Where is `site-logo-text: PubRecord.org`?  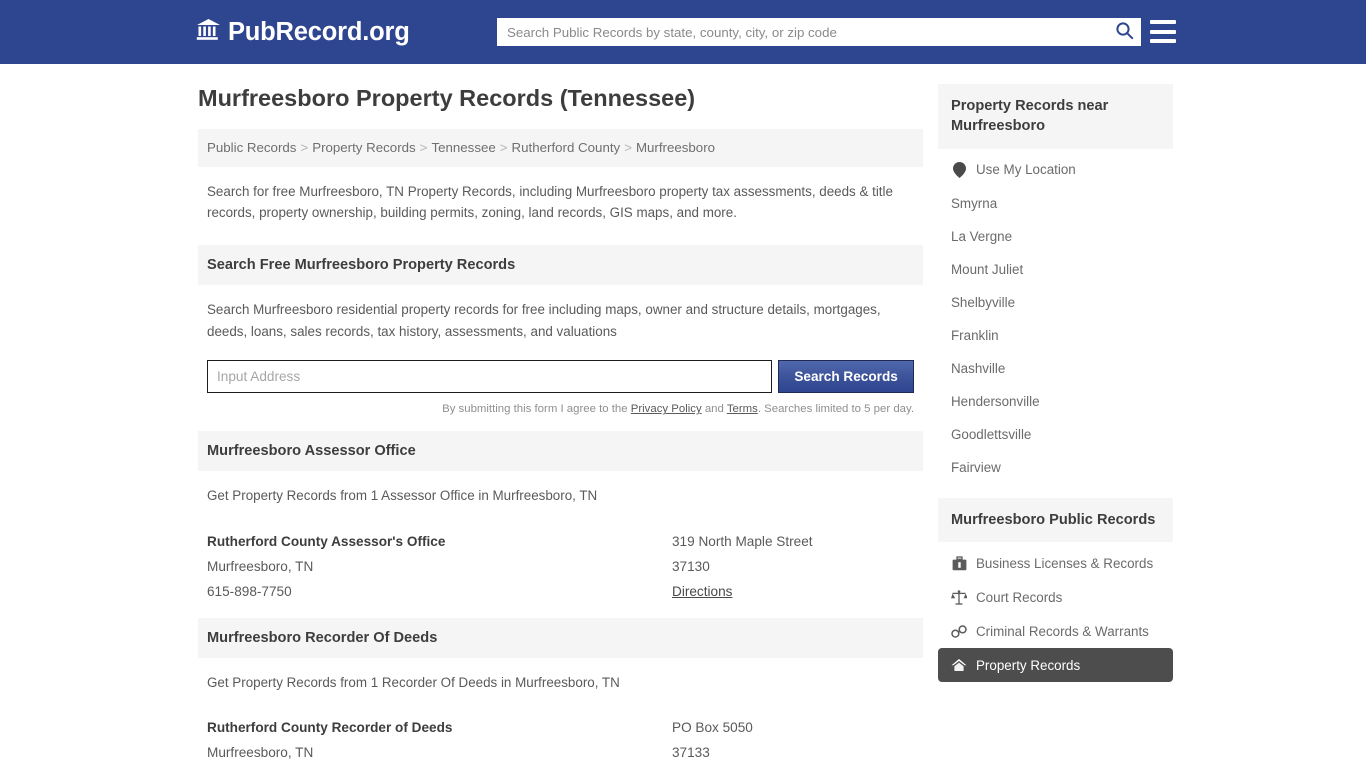 site-logo-text: PubRecord.org is located at coordinates (319, 31).